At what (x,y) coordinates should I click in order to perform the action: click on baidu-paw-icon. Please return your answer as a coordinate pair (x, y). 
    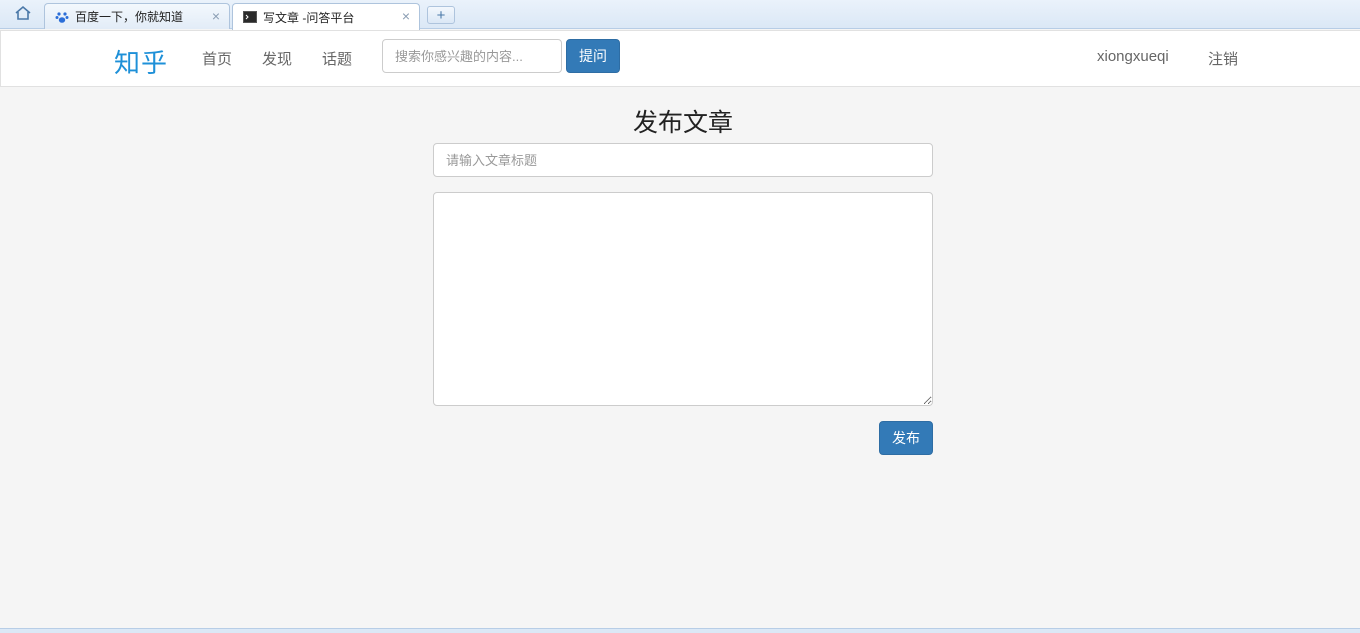
    Looking at the image, I should click on (62, 17).